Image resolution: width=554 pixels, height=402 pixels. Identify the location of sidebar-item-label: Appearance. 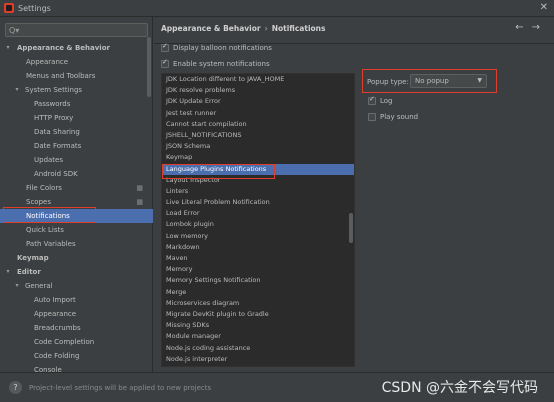
(55, 314).